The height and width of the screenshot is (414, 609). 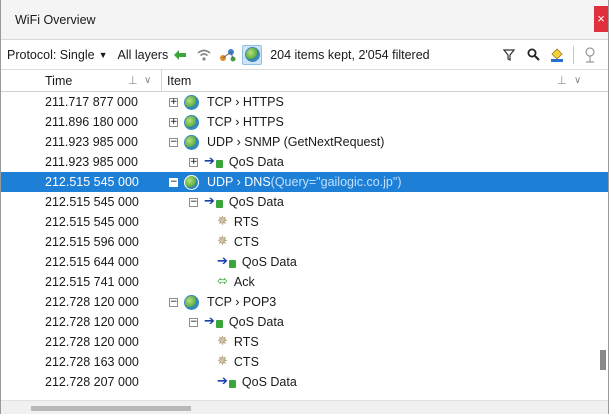 I want to click on row-tree-cell: + TCP › HTTPS, so click(x=226, y=102).